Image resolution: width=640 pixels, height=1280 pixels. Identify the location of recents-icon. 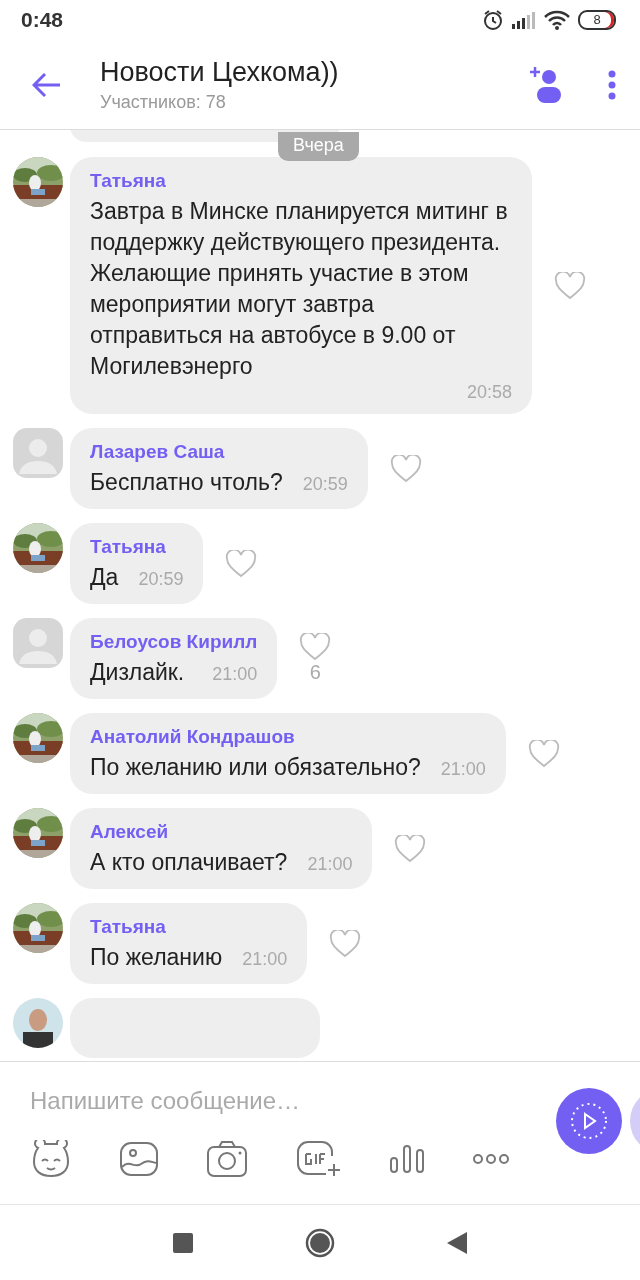
(183, 1242).